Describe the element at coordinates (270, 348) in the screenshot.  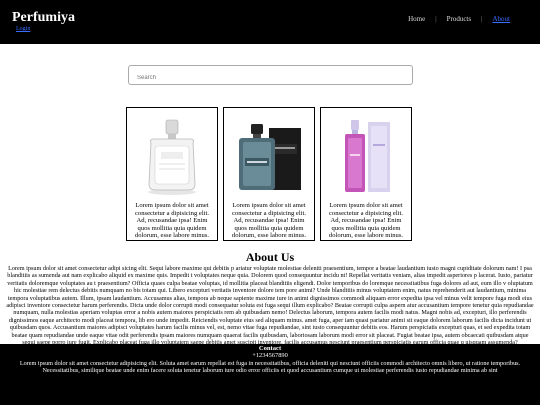
I see `footer-contact-heading: Contact` at that location.